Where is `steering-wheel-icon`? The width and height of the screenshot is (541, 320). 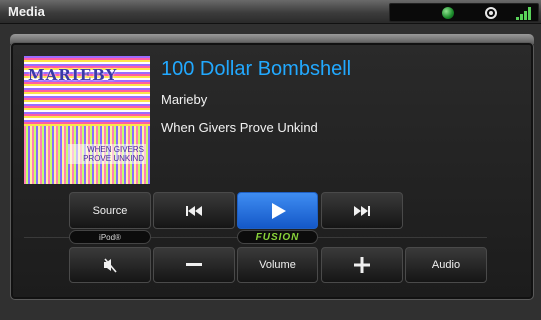
steering-wheel-icon is located at coordinates (491, 13).